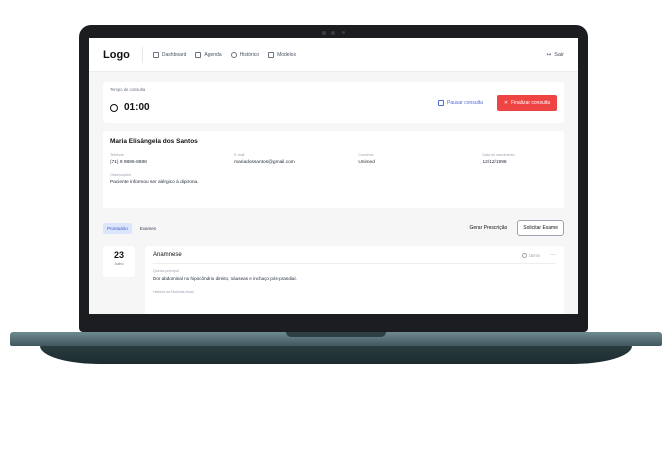 The image size is (672, 475). Describe the element at coordinates (282, 54) in the screenshot. I see `nav-modelos: Modelos` at that location.